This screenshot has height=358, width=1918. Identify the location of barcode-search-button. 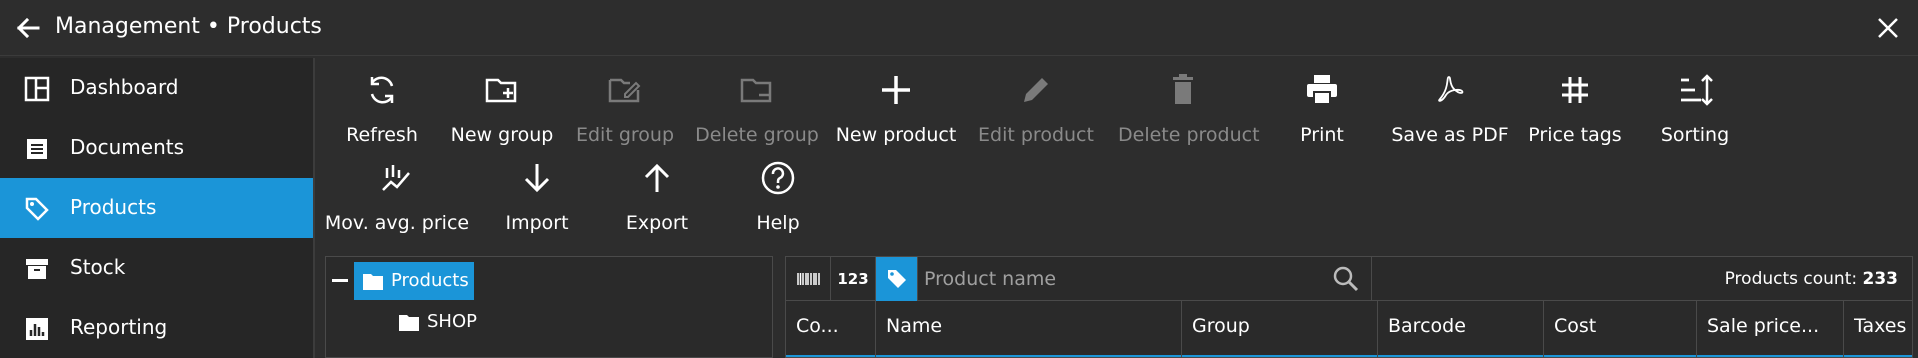
(808, 279).